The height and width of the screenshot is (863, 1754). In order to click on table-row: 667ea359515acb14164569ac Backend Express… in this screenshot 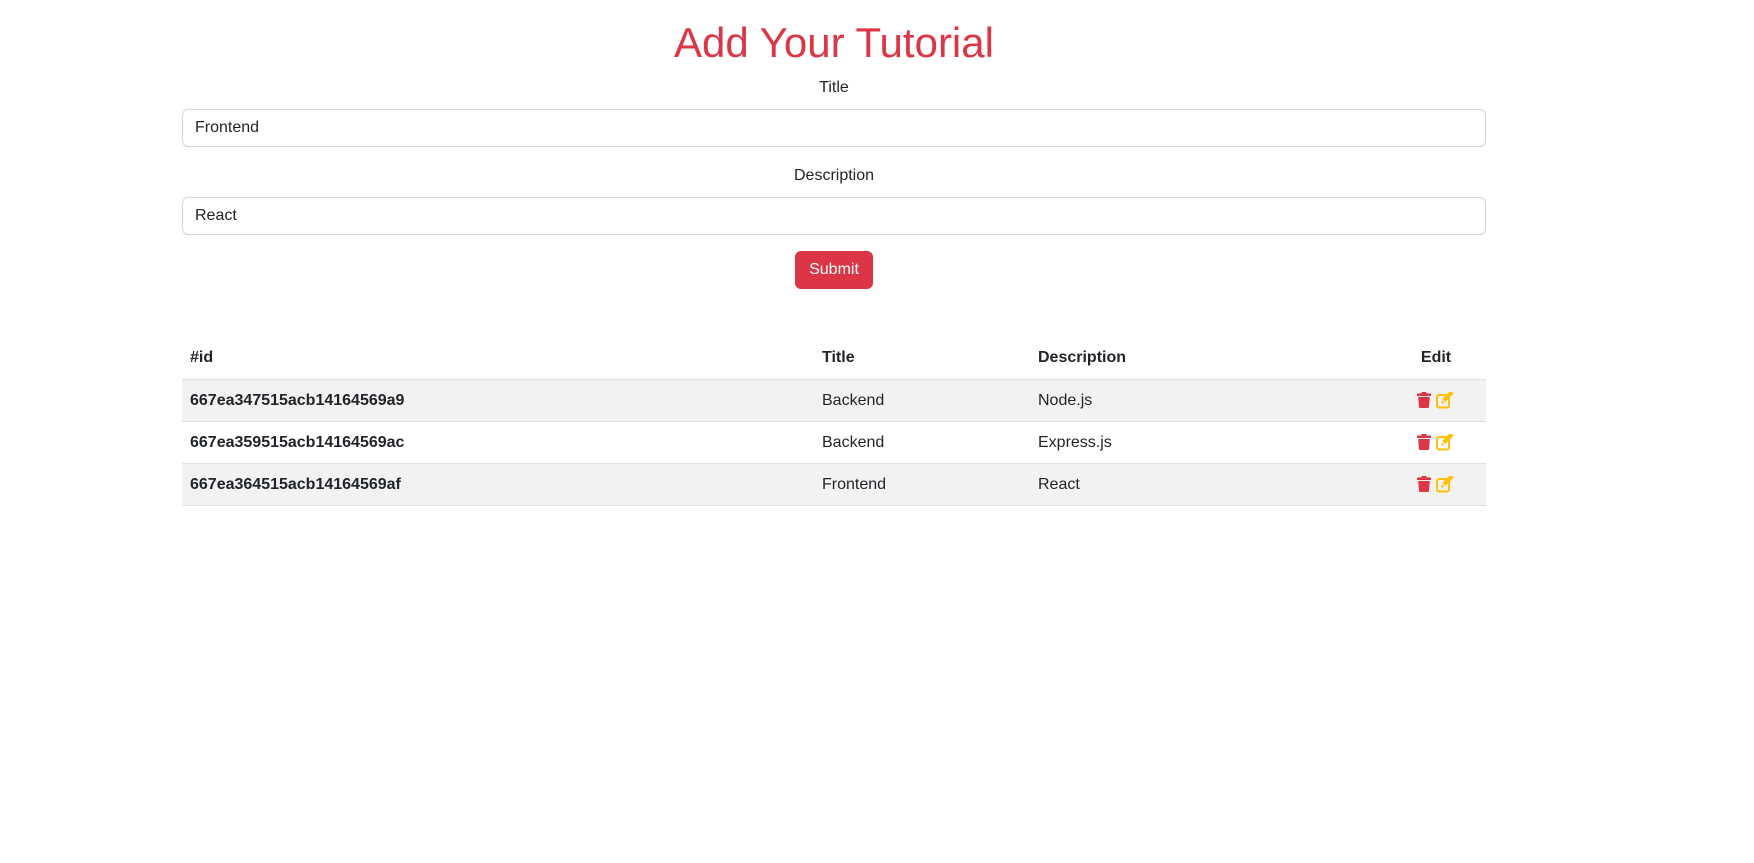, I will do `click(834, 442)`.